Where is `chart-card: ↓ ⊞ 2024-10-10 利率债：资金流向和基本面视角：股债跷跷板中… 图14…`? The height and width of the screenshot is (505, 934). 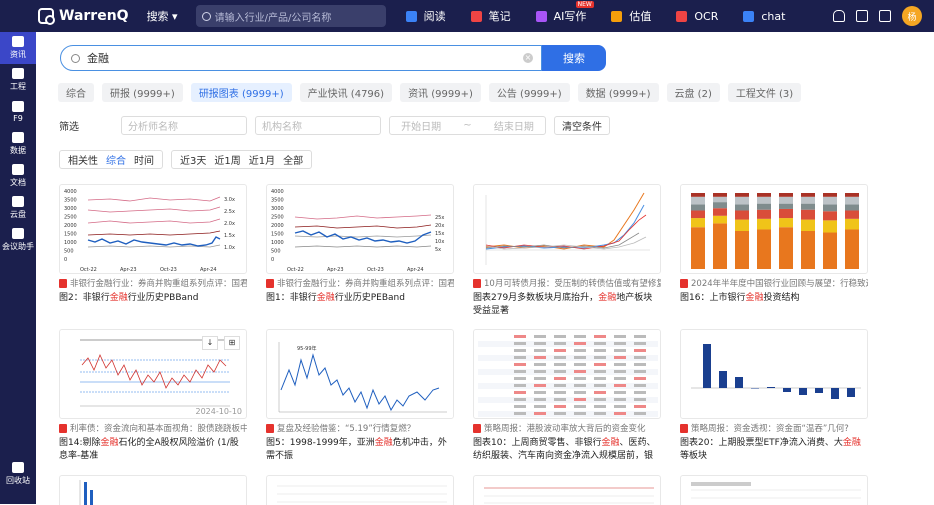 chart-card: ↓ ⊞ 2024-10-10 利率债：资金流向和基本面视角：股债跷跷板中… 图14… is located at coordinates (153, 396).